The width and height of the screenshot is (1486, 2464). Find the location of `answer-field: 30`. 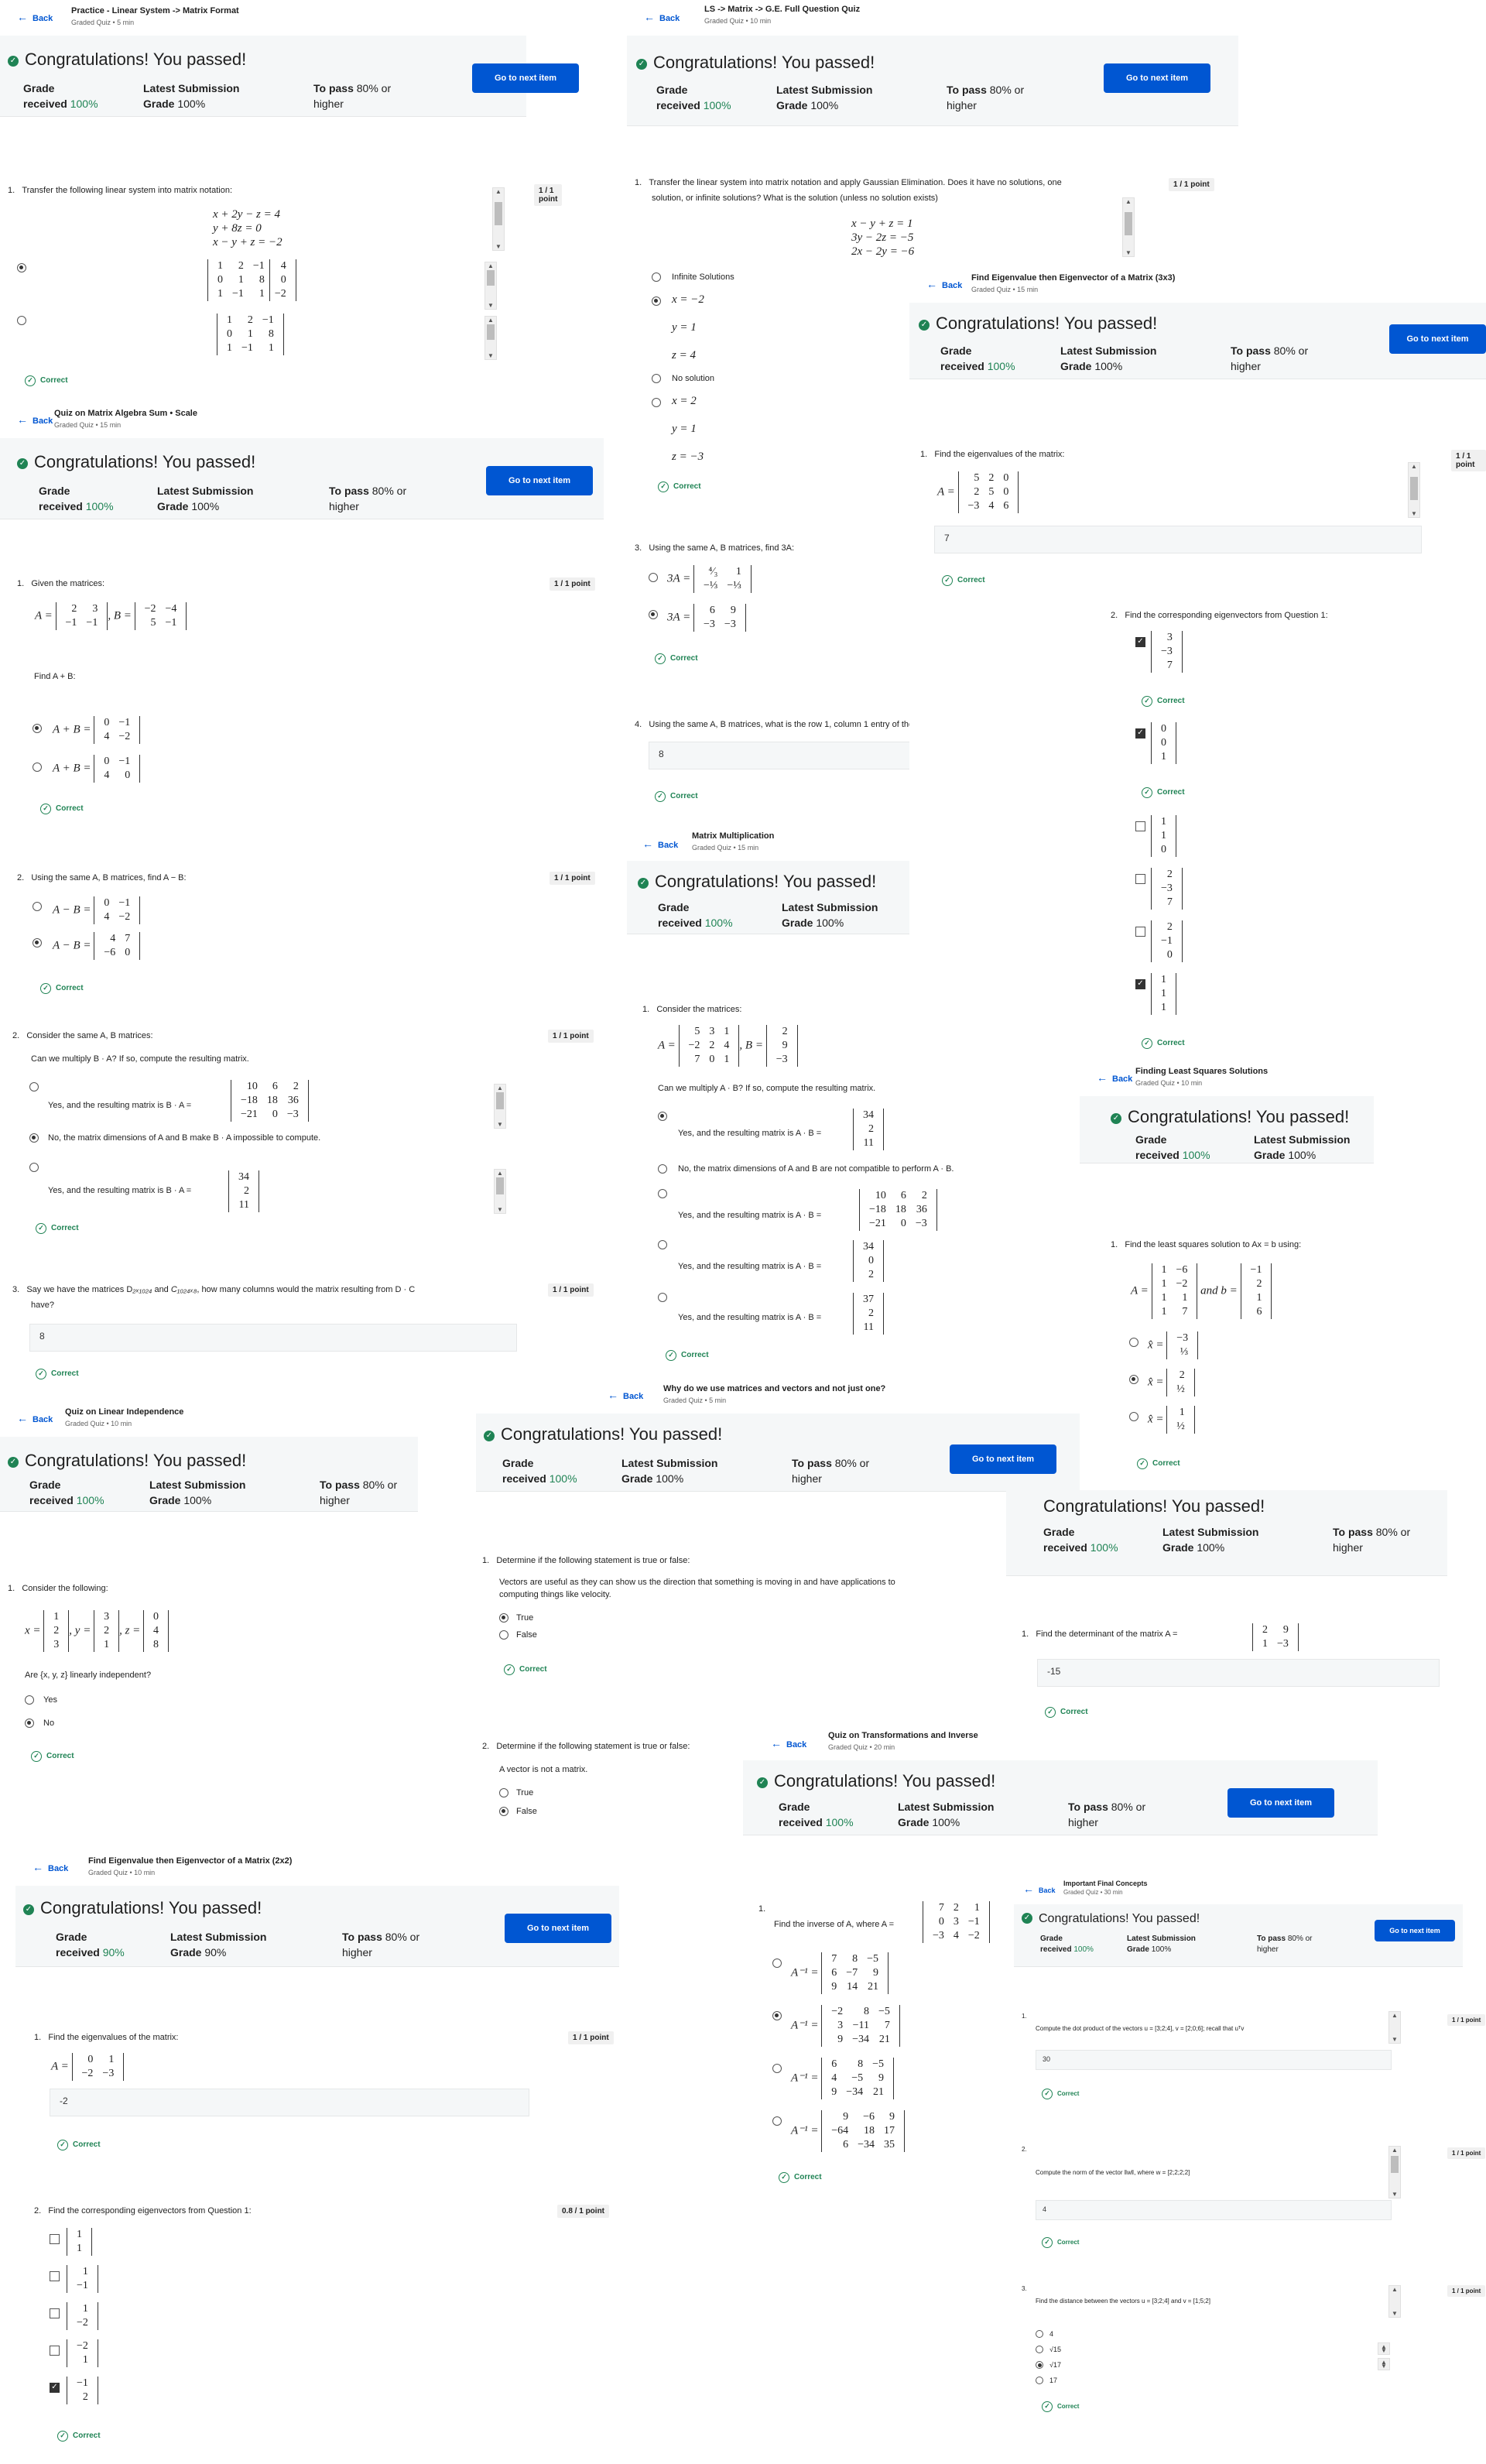

answer-field: 30 is located at coordinates (1214, 2060).